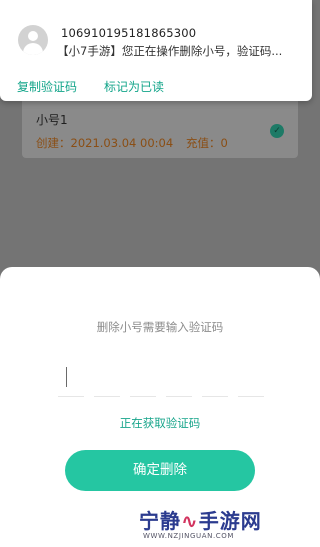 The image size is (320, 547). What do you see at coordinates (47, 86) in the screenshot?
I see `copy-code-button: 复制验证码` at bounding box center [47, 86].